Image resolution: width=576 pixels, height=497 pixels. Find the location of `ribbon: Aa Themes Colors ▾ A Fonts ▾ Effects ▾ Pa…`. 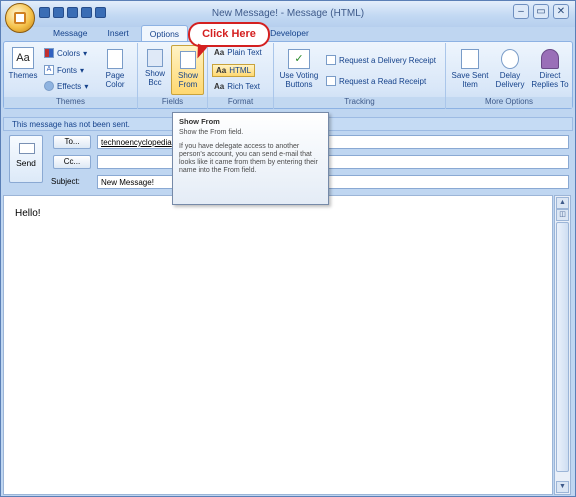

ribbon: Aa Themes Colors ▾ A Fonts ▾ Effects ▾ Pa… is located at coordinates (288, 75).